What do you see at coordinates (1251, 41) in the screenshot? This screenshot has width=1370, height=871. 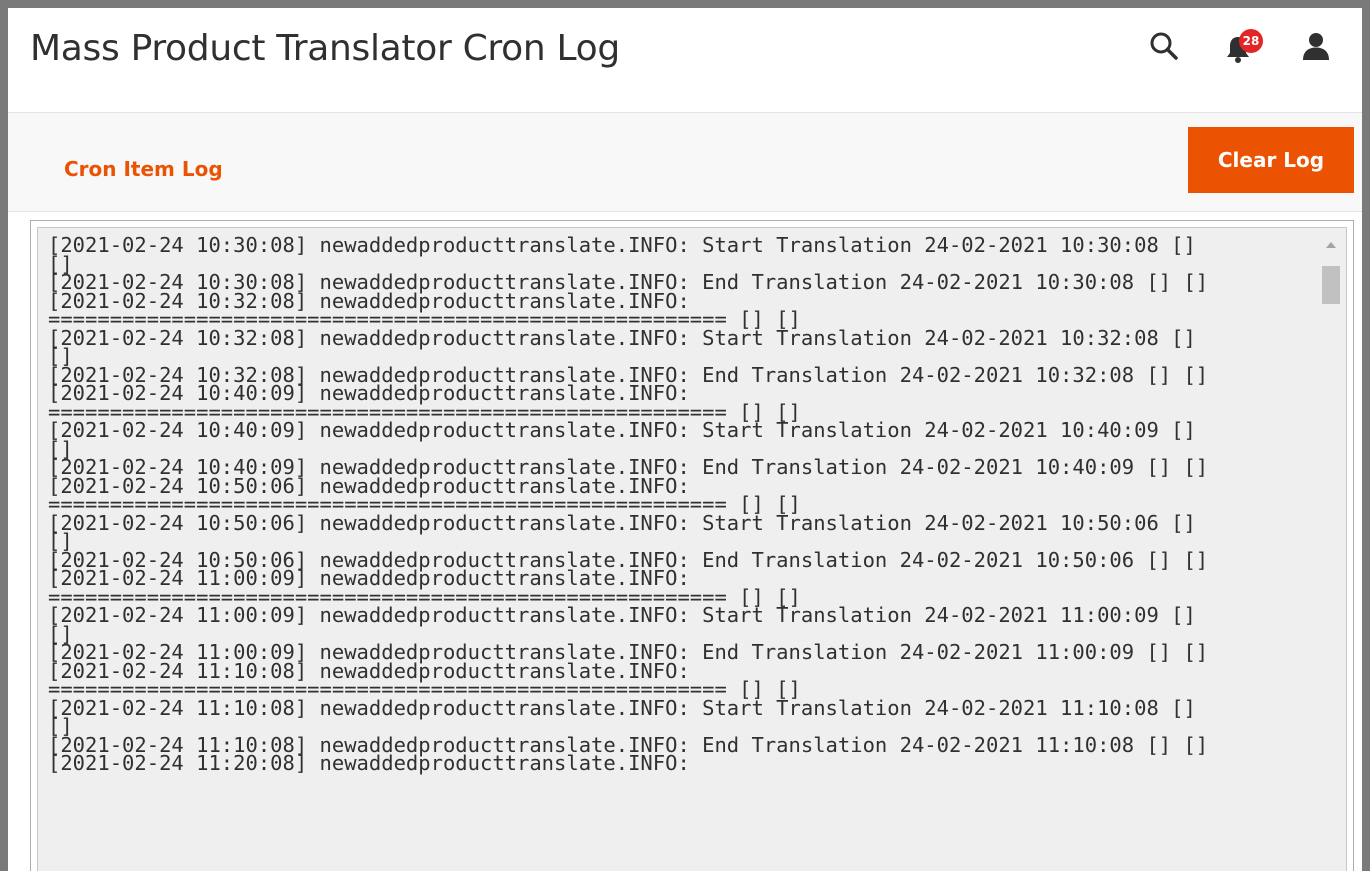 I see `notification-count-badge: 28` at bounding box center [1251, 41].